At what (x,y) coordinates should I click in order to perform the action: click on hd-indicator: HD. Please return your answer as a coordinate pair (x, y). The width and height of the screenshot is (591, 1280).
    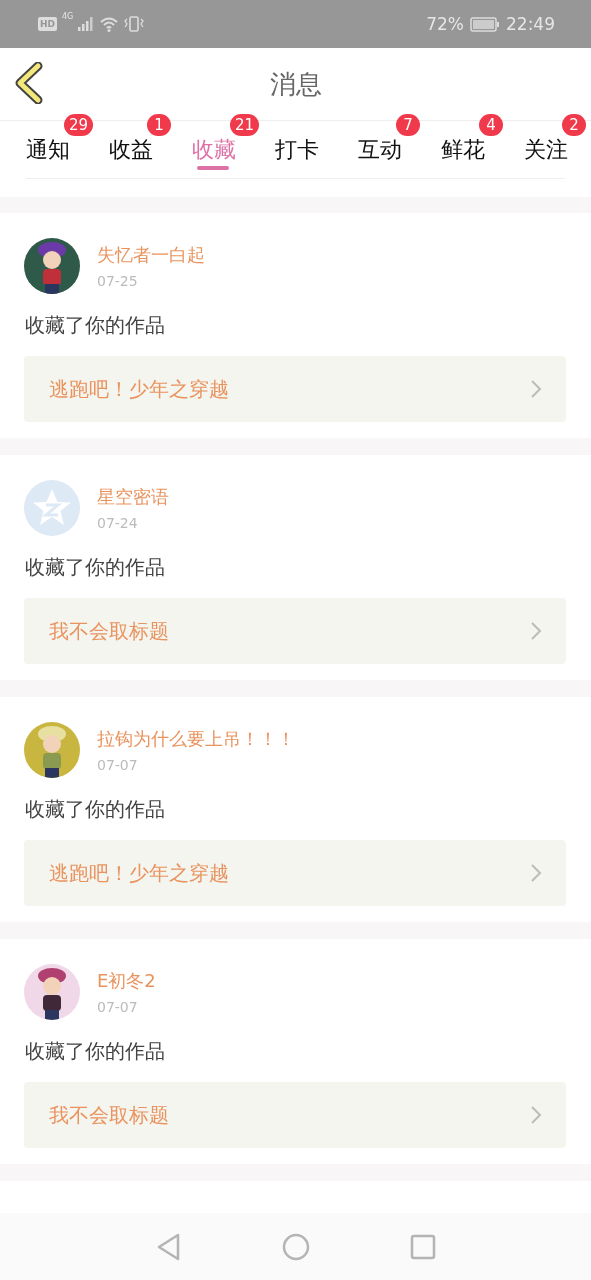
    Looking at the image, I should click on (47, 24).